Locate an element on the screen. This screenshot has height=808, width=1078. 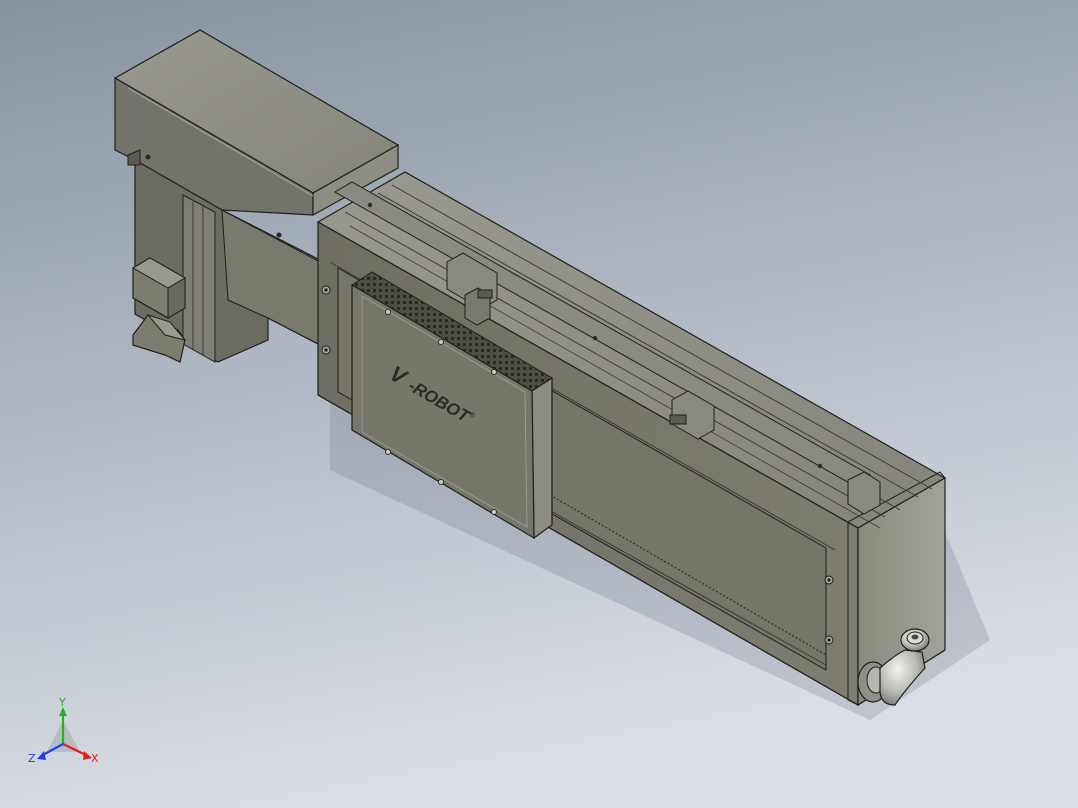
z-axis-label: Z is located at coordinates (32, 758).